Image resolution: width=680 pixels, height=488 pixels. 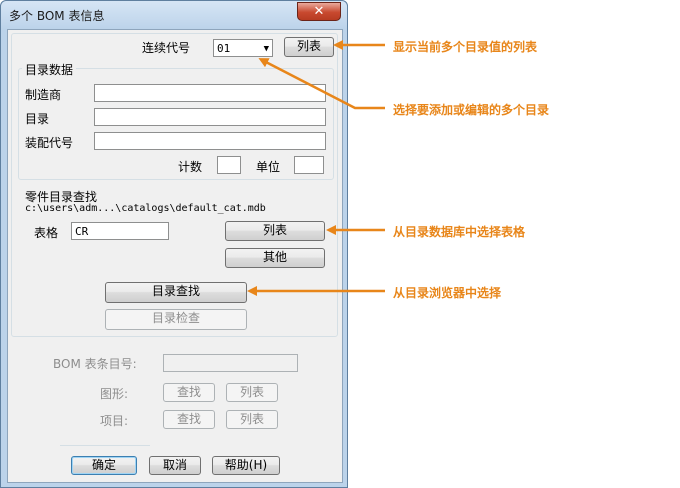 What do you see at coordinates (321, 84) in the screenshot?
I see `arrow-to-sequence-combo` at bounding box center [321, 84].